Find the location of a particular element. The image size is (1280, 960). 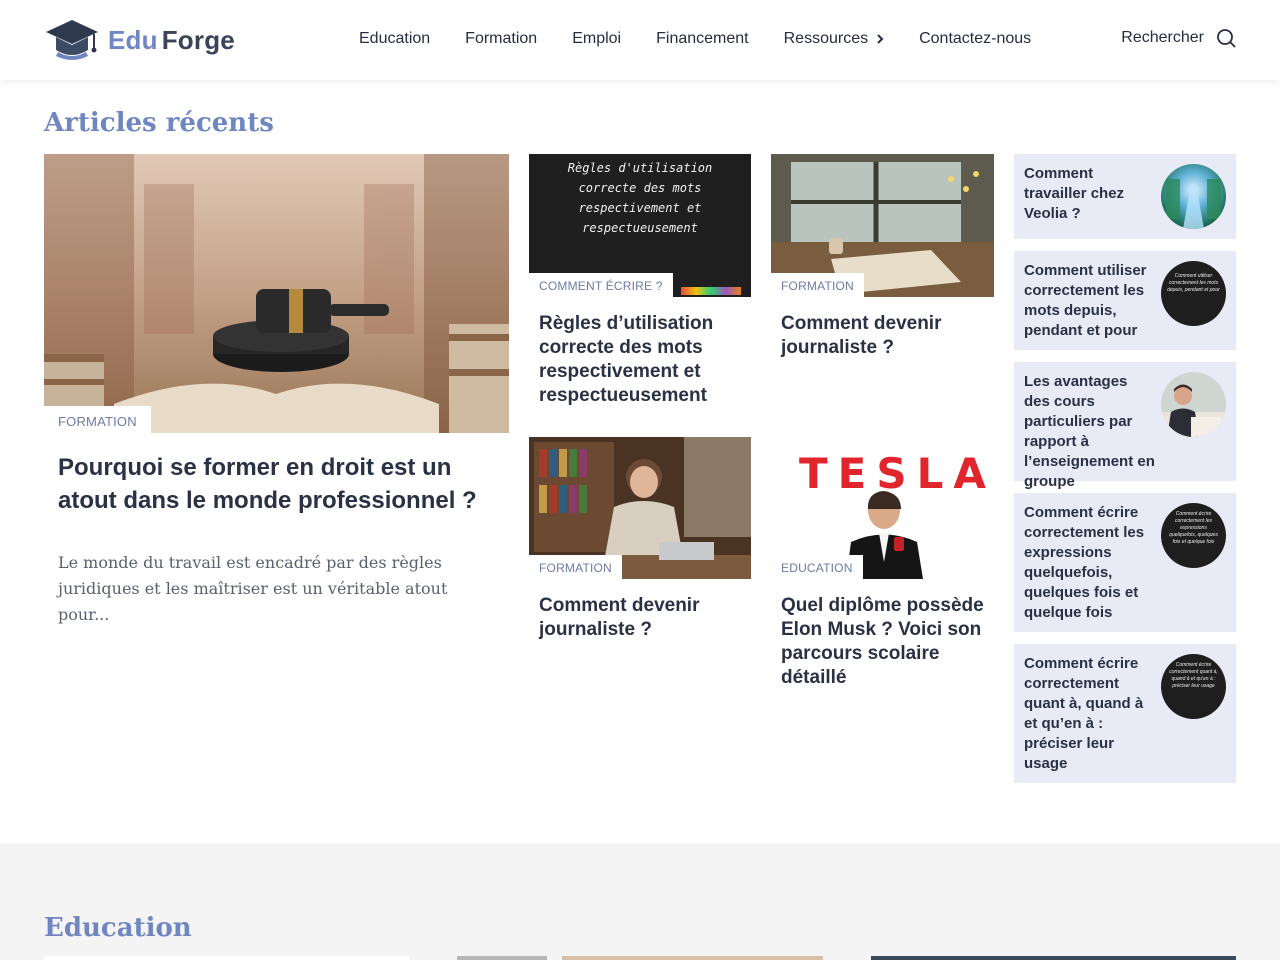

nav-ressources: Ressources is located at coordinates (834, 39).